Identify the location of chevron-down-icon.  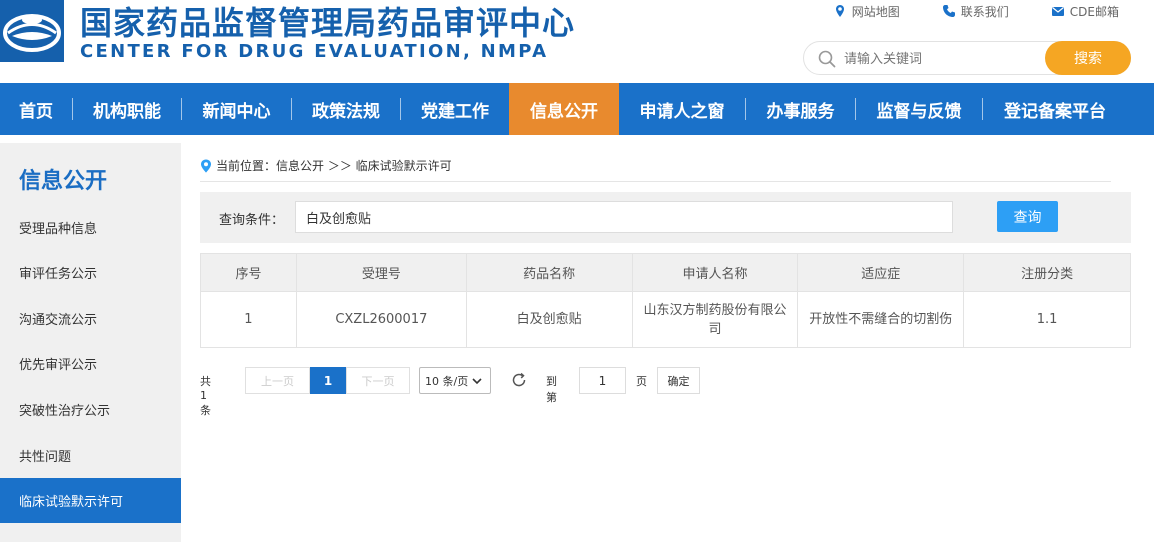
(477, 380).